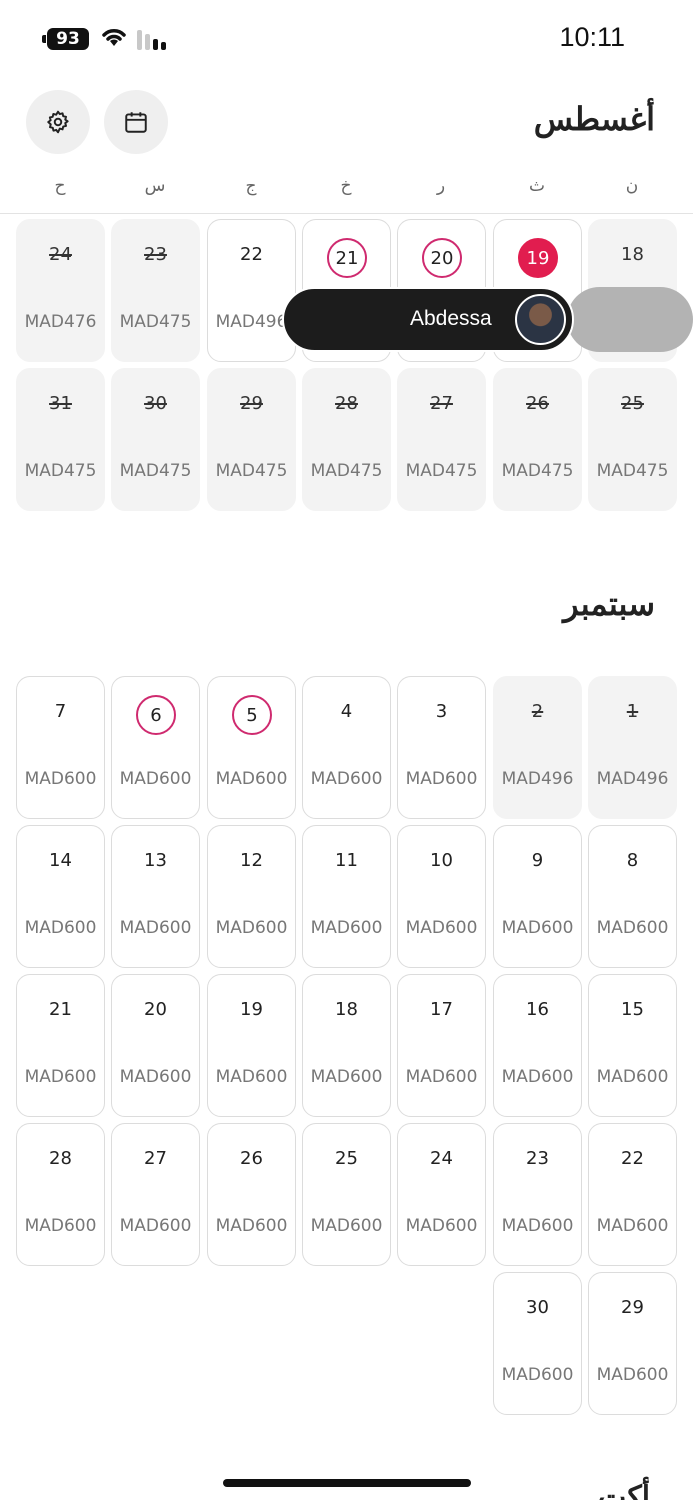 The width and height of the screenshot is (693, 1500). Describe the element at coordinates (632, 711) in the screenshot. I see `day-number: 1` at that location.